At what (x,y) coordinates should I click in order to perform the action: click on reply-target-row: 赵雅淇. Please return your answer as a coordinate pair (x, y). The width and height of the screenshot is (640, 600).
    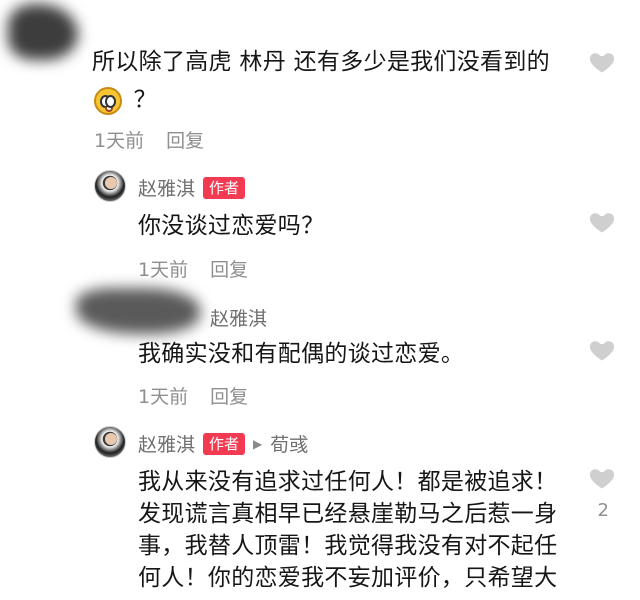
    Looking at the image, I should click on (238, 317).